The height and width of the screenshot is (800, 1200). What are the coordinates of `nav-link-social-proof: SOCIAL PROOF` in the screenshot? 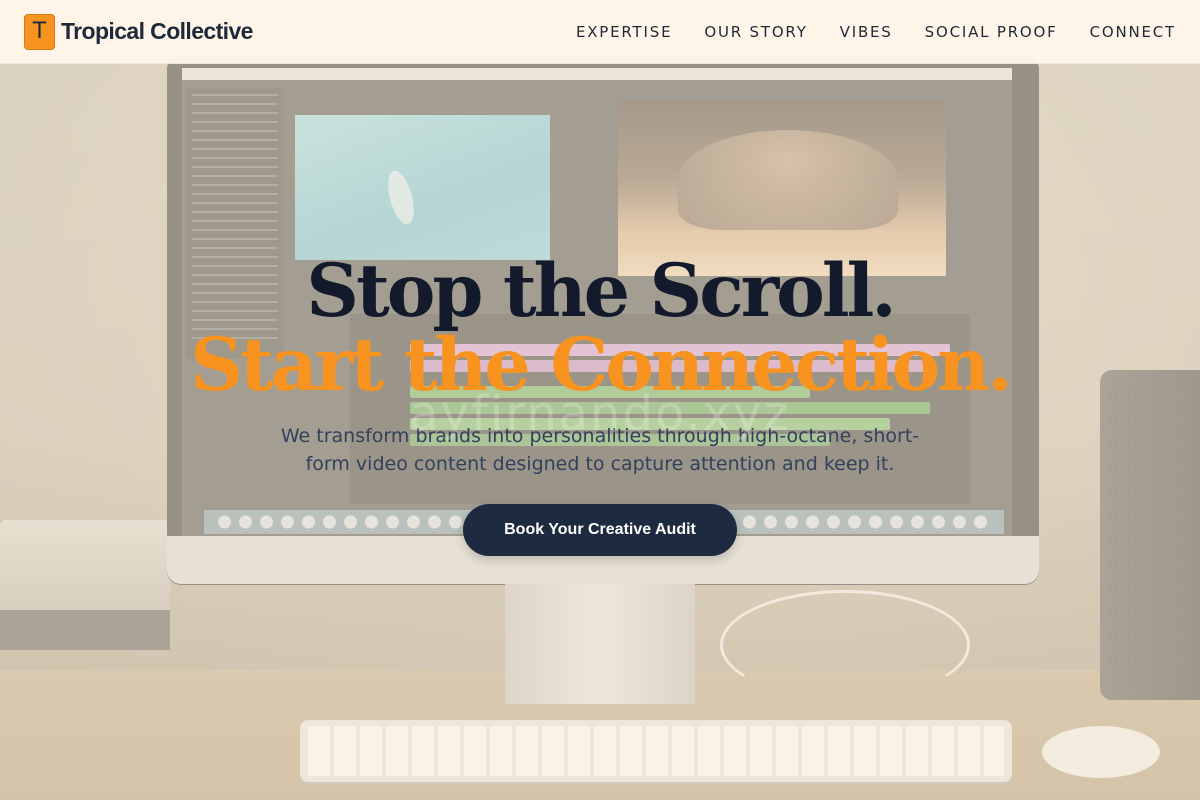 It's located at (991, 32).